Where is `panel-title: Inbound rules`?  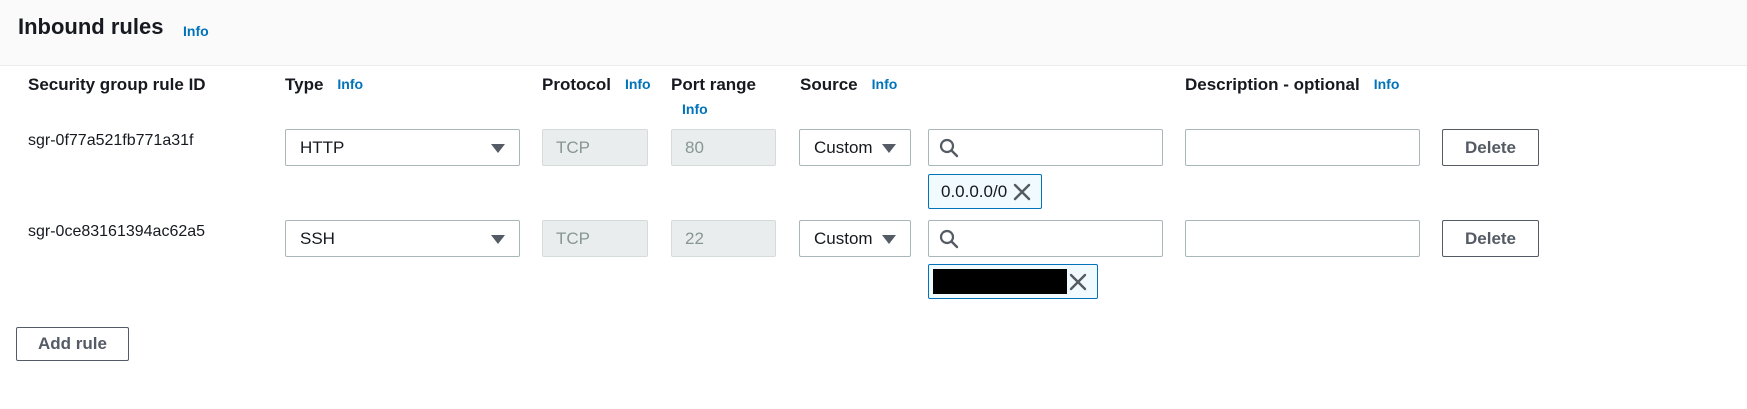 panel-title: Inbound rules is located at coordinates (91, 26).